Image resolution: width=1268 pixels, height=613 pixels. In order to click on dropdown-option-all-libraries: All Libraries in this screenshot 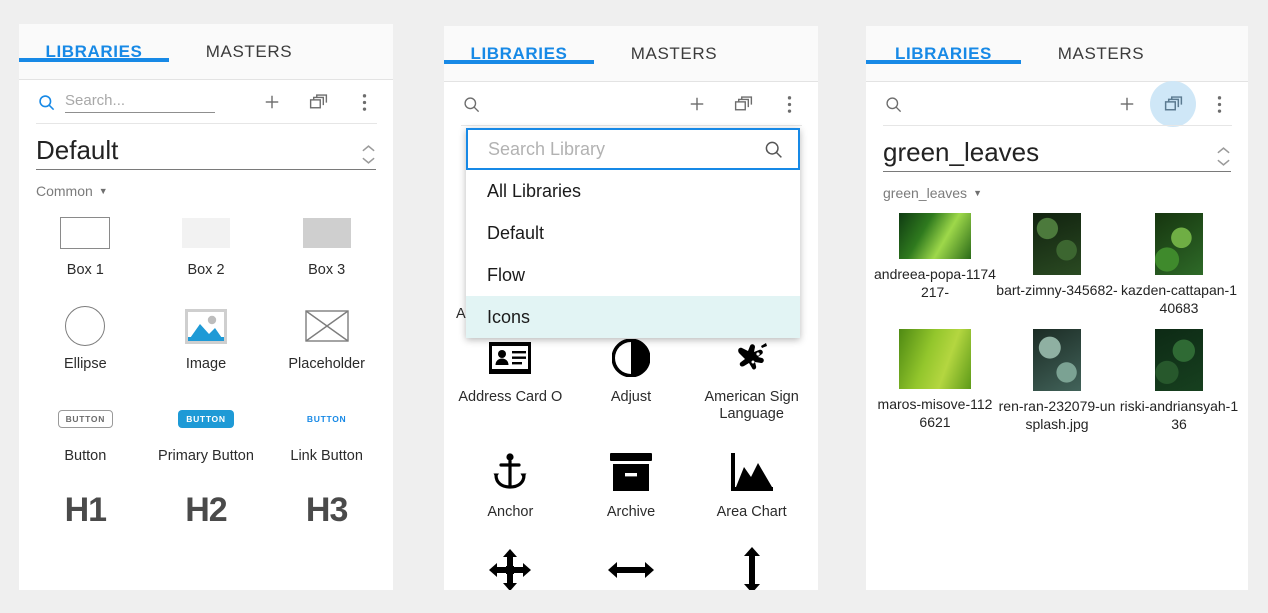, I will do `click(633, 191)`.